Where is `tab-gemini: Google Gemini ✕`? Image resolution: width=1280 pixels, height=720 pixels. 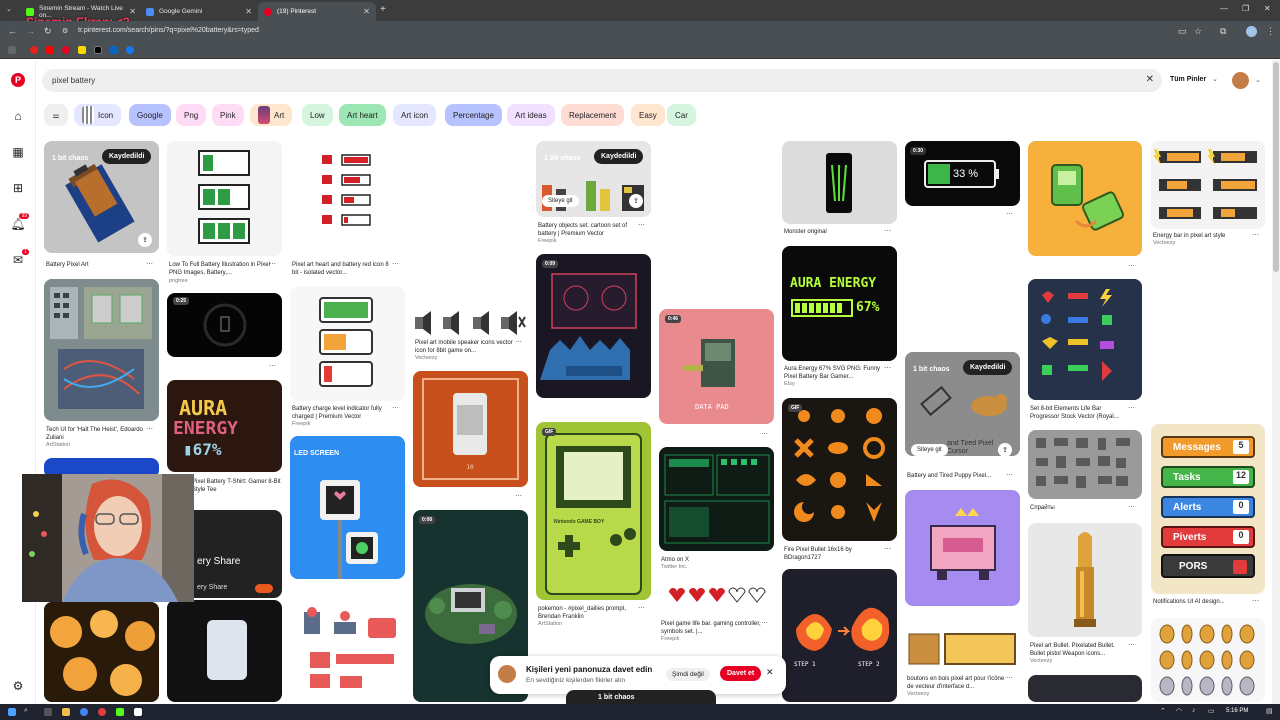 tab-gemini: Google Gemini ✕ is located at coordinates (199, 11).